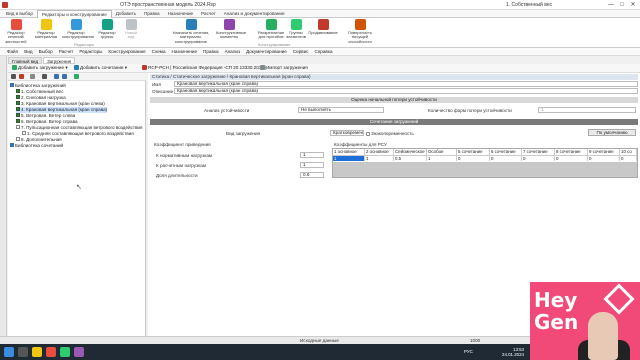 The image size is (640, 360). I want to click on app-icon, so click(51, 352).